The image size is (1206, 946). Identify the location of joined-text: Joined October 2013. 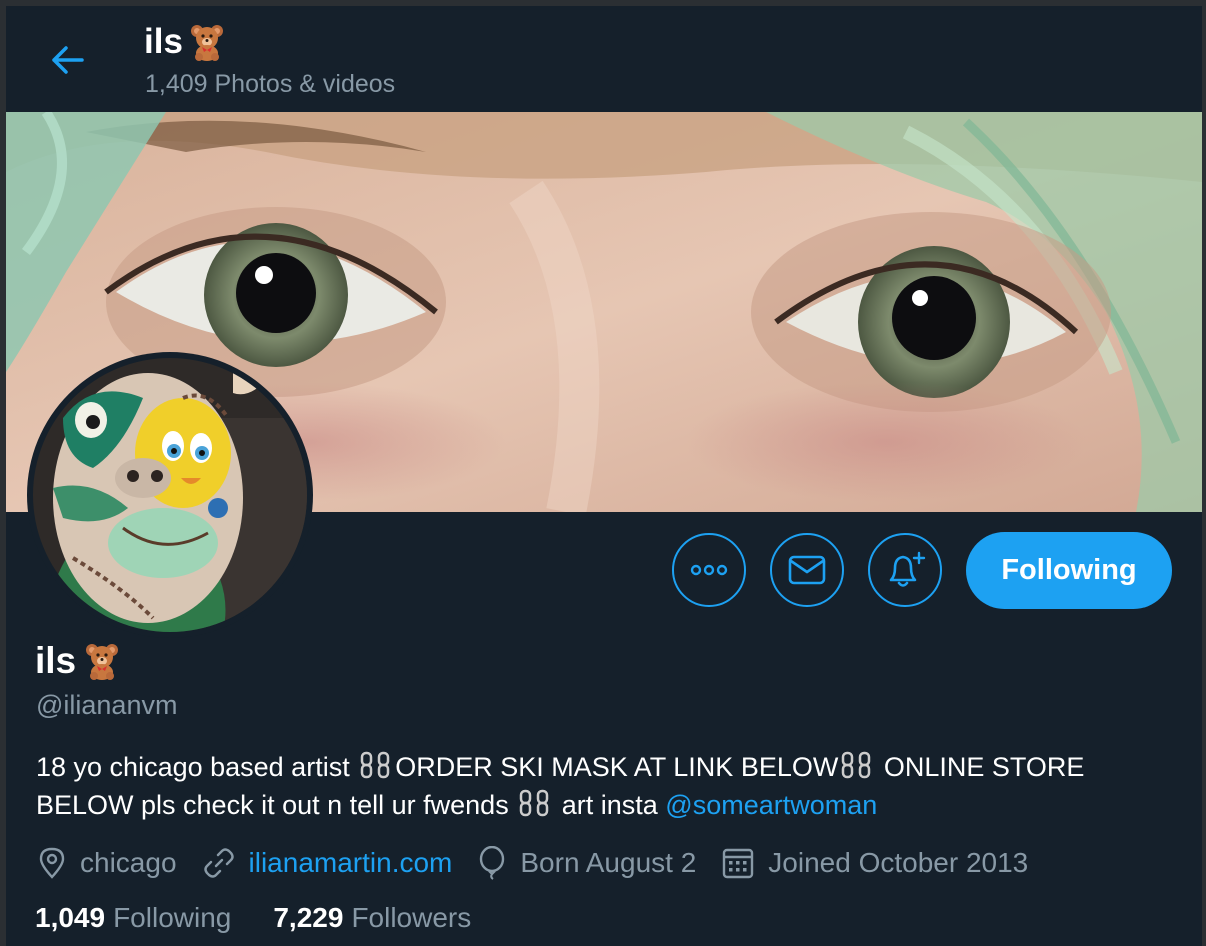
(898, 862).